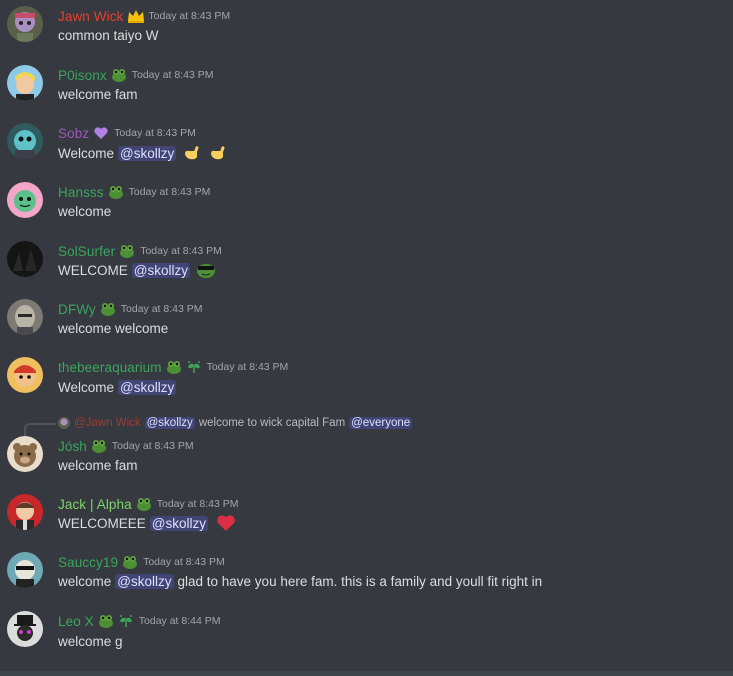 The height and width of the screenshot is (676, 733). What do you see at coordinates (76, 621) in the screenshot?
I see `author-name: Leo X` at bounding box center [76, 621].